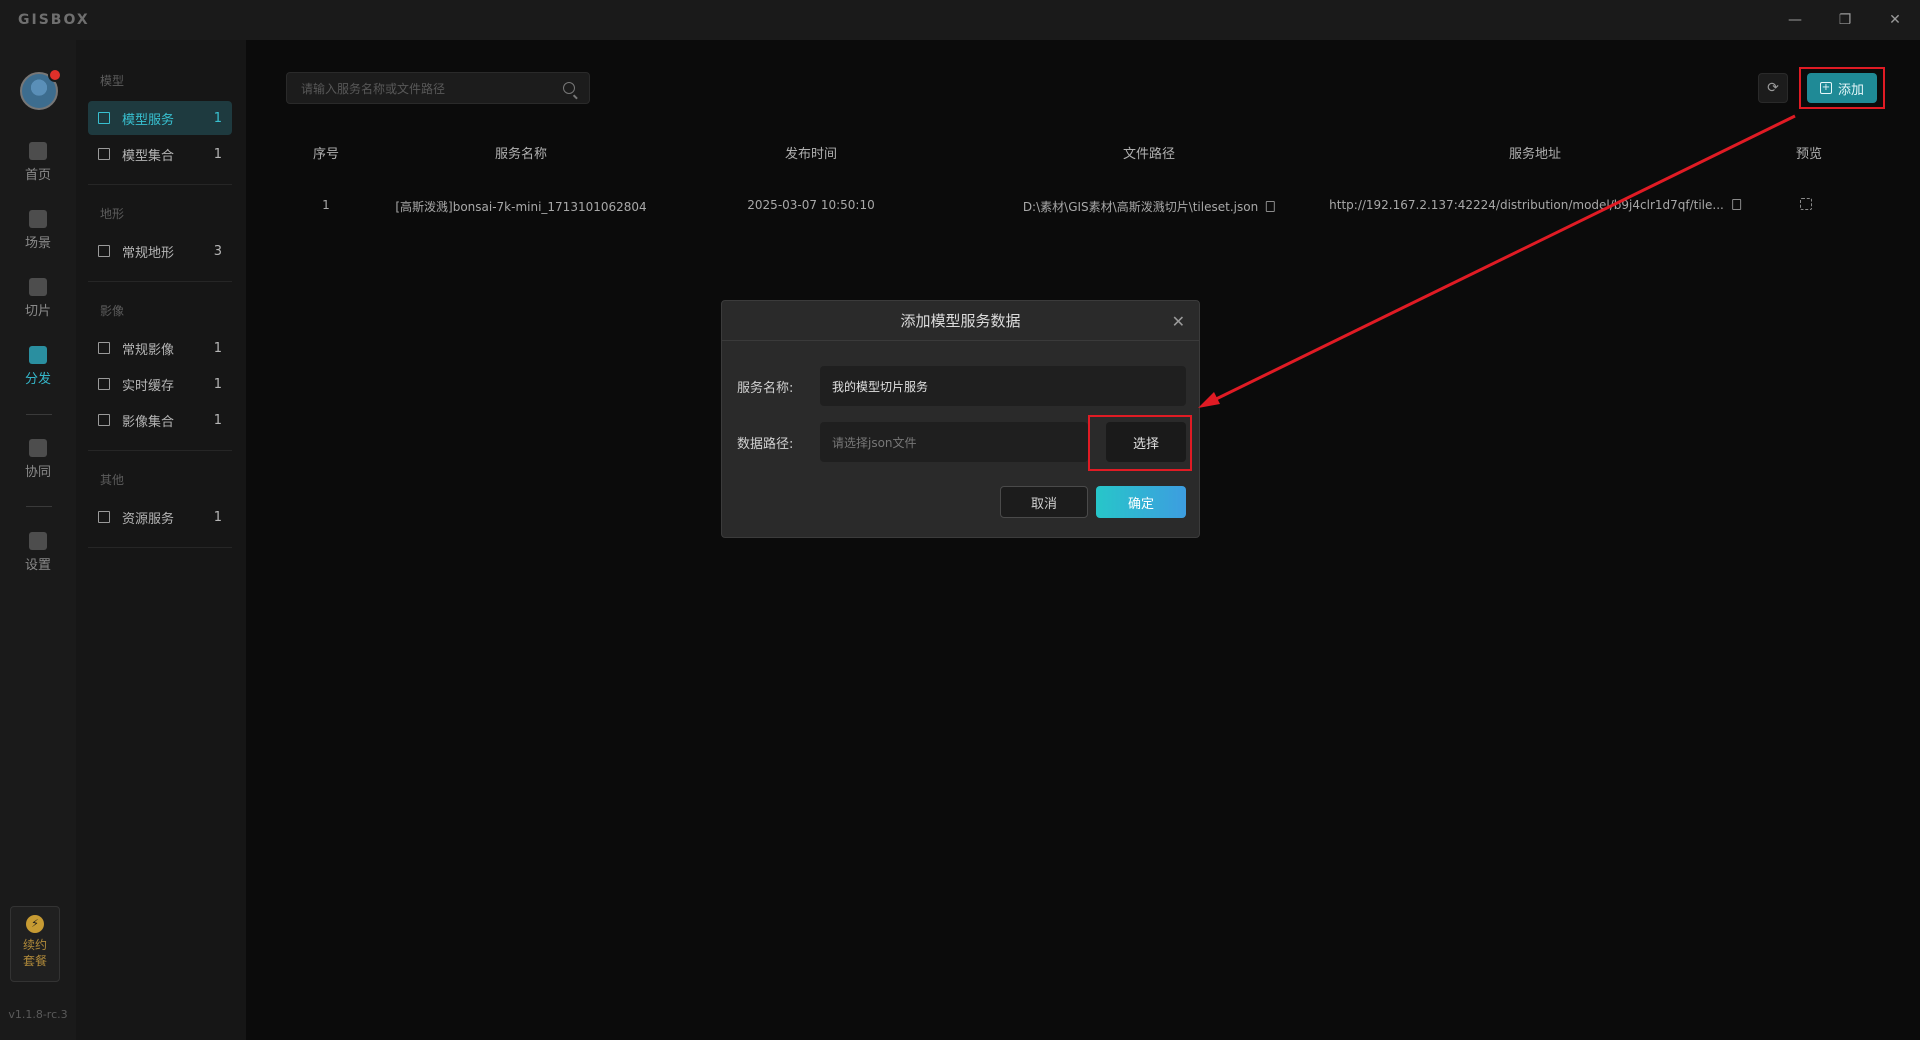 This screenshot has height=1040, width=1920. What do you see at coordinates (1003, 386) in the screenshot?
I see `service-name-input: 我的模型切片服务` at bounding box center [1003, 386].